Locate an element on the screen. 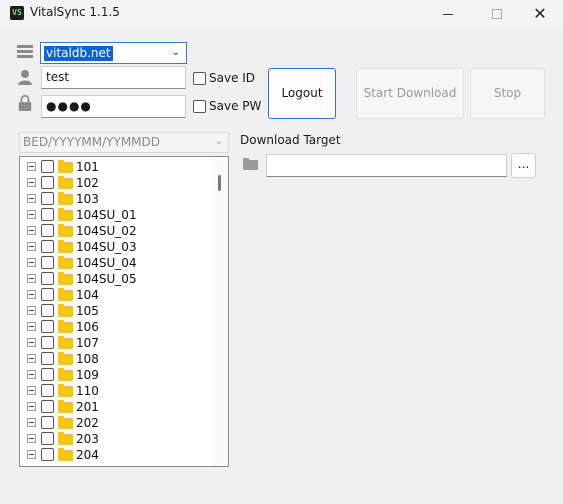 This screenshot has width=563, height=504. start-download-button: Start Download is located at coordinates (410, 93).